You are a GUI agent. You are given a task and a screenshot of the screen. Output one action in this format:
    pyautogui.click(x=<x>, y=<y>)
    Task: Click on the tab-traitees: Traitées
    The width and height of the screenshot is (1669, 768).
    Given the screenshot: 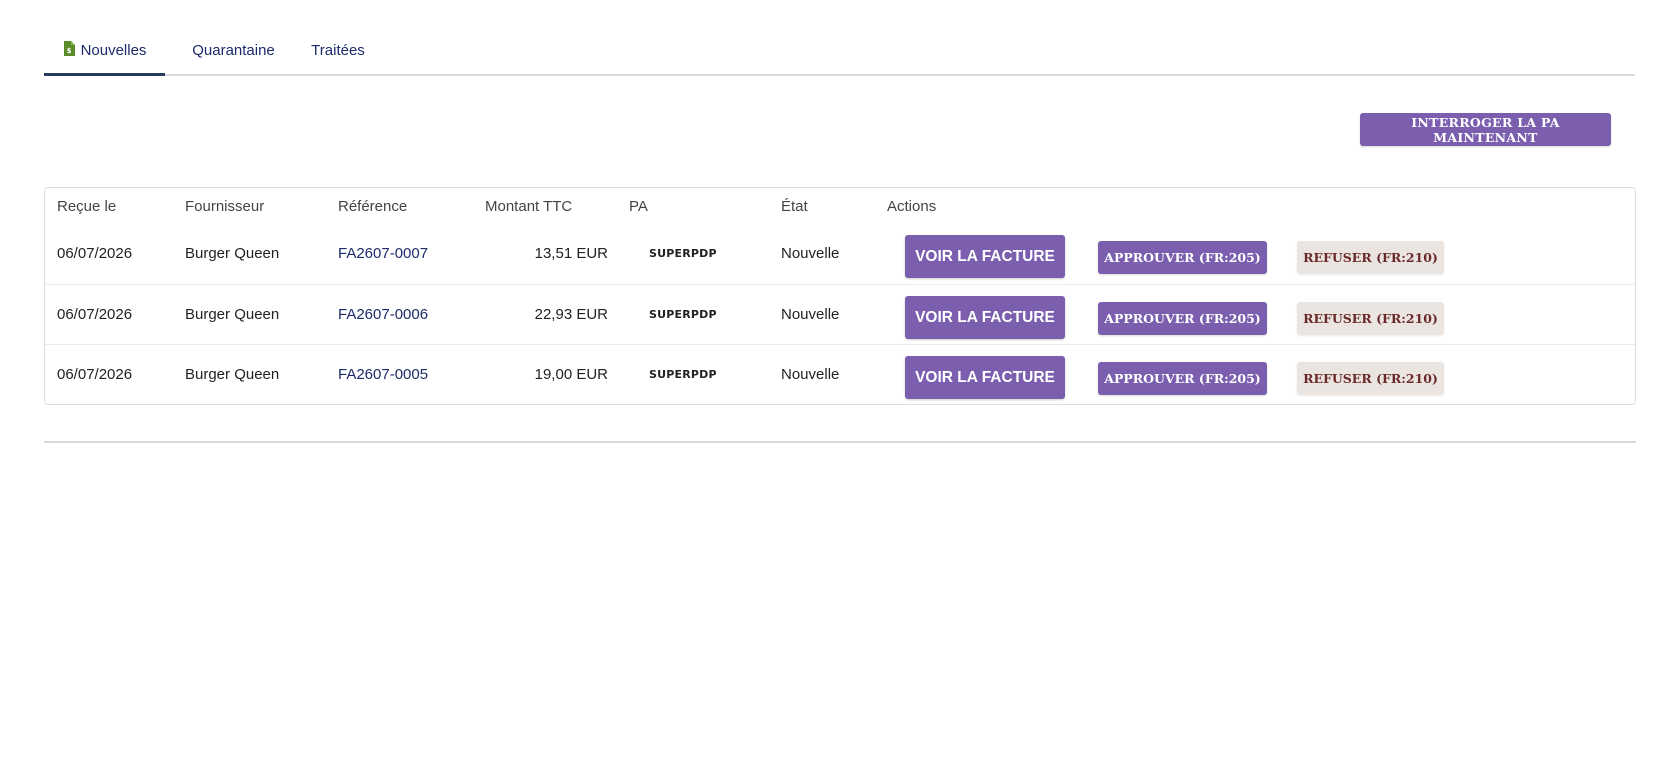 What is the action you would take?
    pyautogui.click(x=338, y=52)
    